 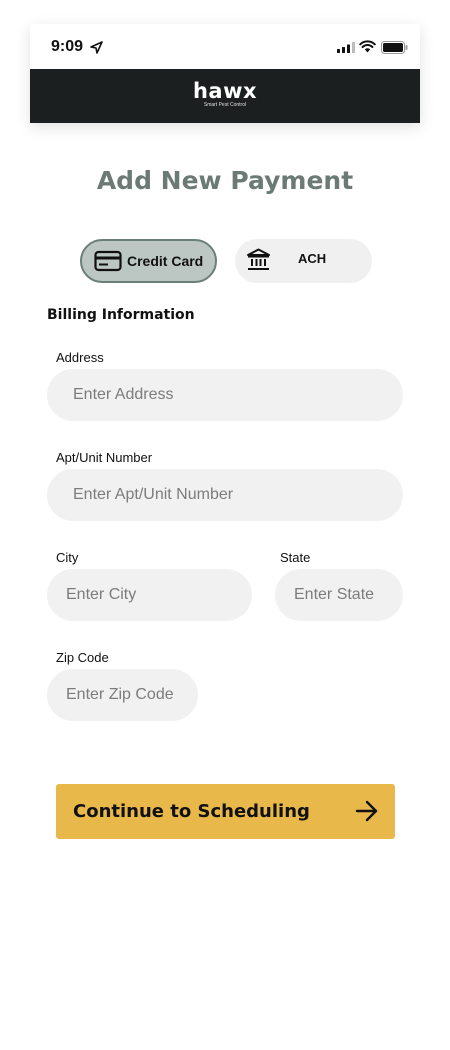 What do you see at coordinates (225, 395) in the screenshot?
I see `address-input` at bounding box center [225, 395].